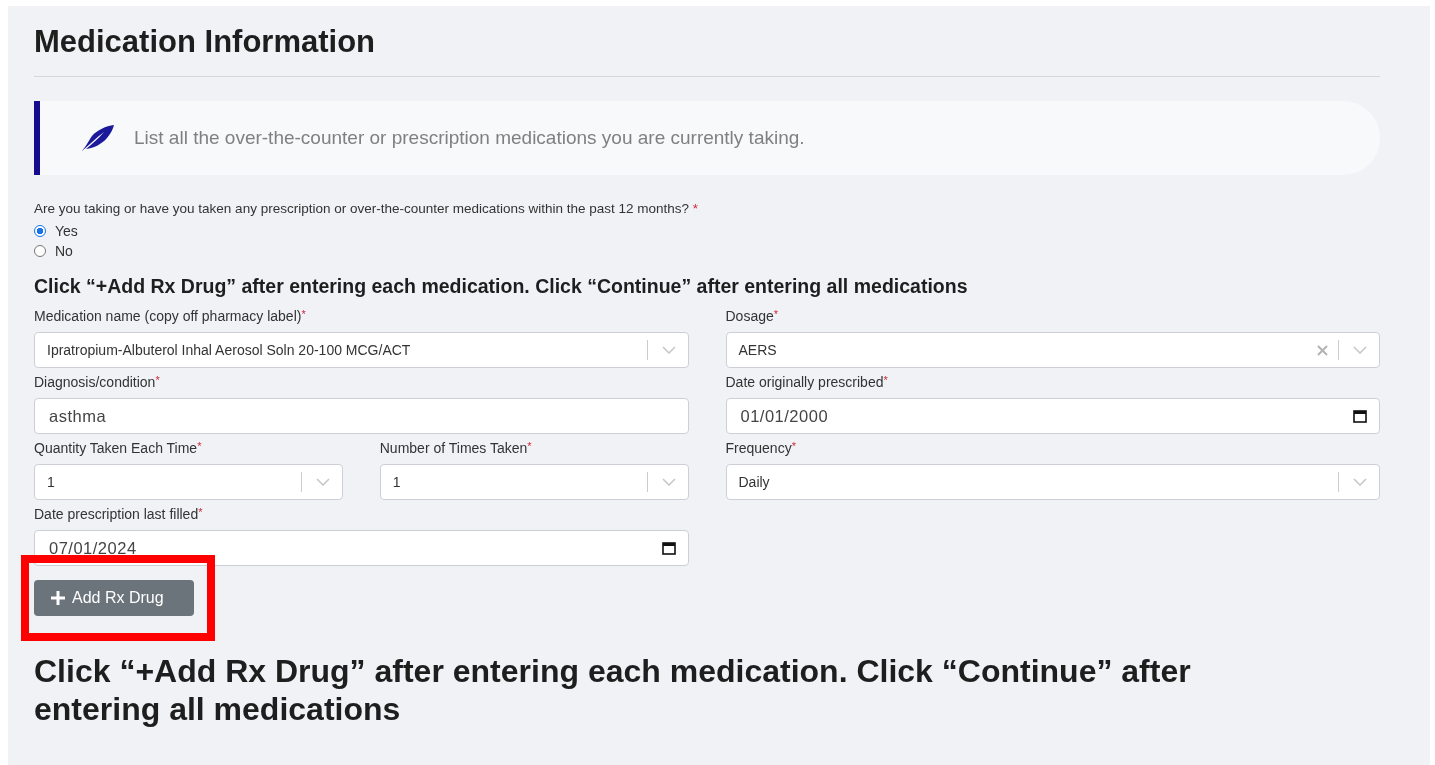 The image size is (1435, 765). I want to click on field-label: Quantity Taken Each Time, so click(116, 448).